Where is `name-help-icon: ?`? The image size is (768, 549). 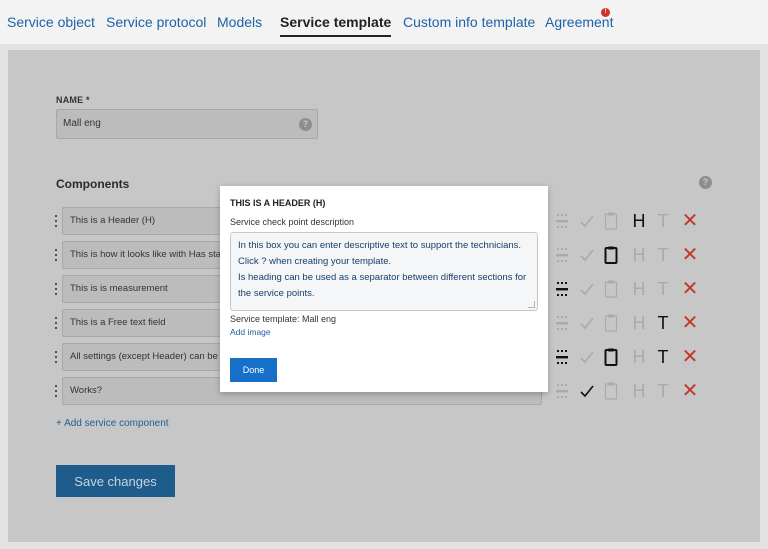
name-help-icon: ? is located at coordinates (305, 124).